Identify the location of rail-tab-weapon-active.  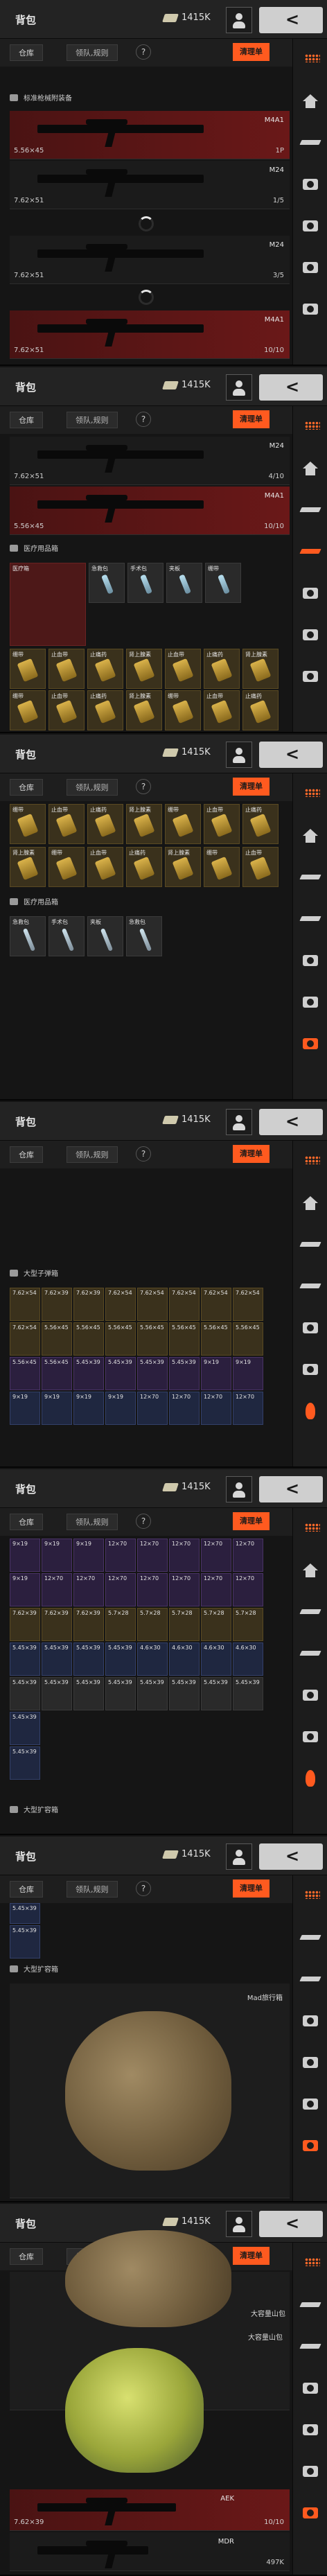
(310, 552).